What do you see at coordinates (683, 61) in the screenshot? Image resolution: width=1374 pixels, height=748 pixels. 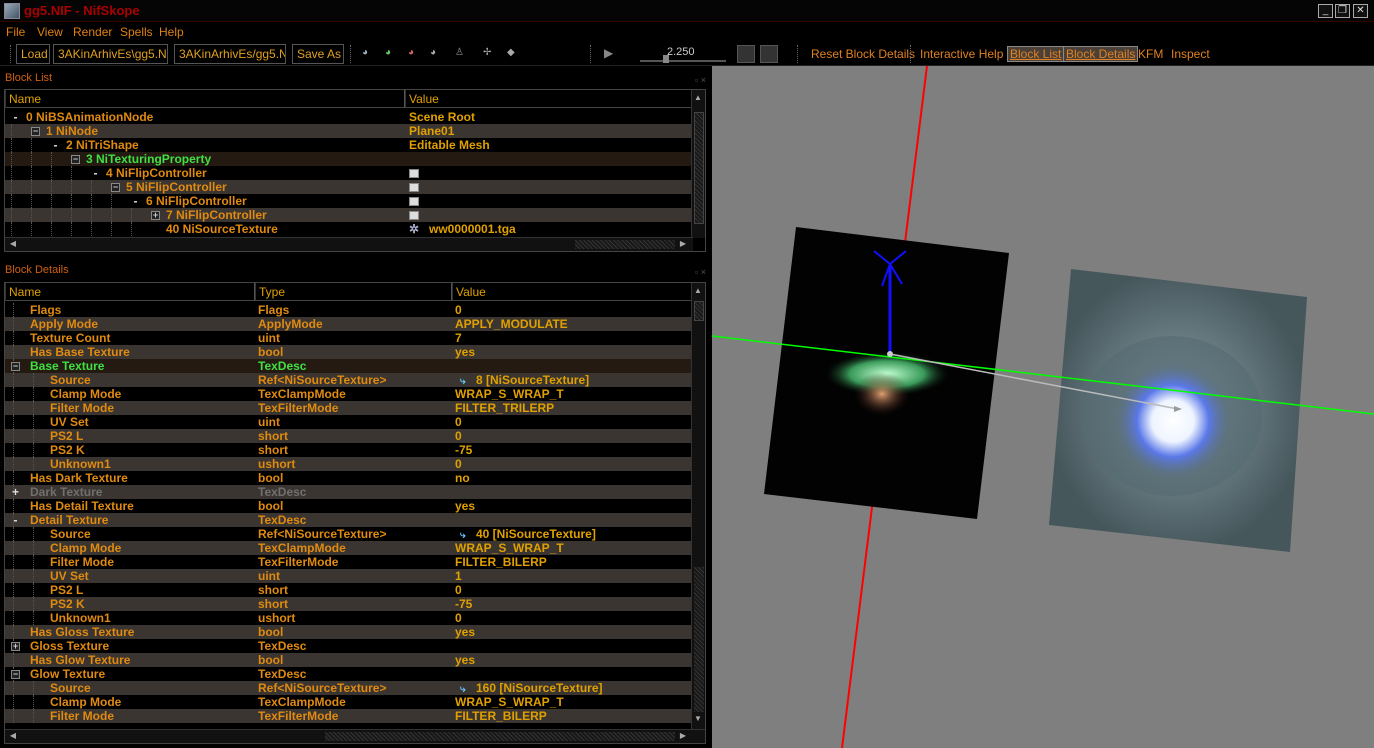 I see `speed-slider` at bounding box center [683, 61].